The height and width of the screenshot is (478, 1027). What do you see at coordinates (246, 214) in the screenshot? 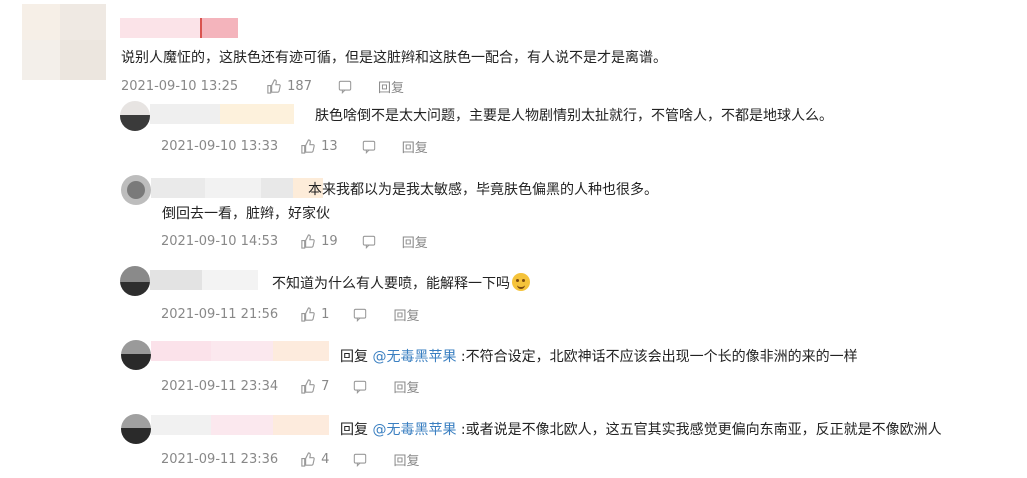
I see `reply-text-line2: 倒回去一看，脏辫，好家伙` at bounding box center [246, 214].